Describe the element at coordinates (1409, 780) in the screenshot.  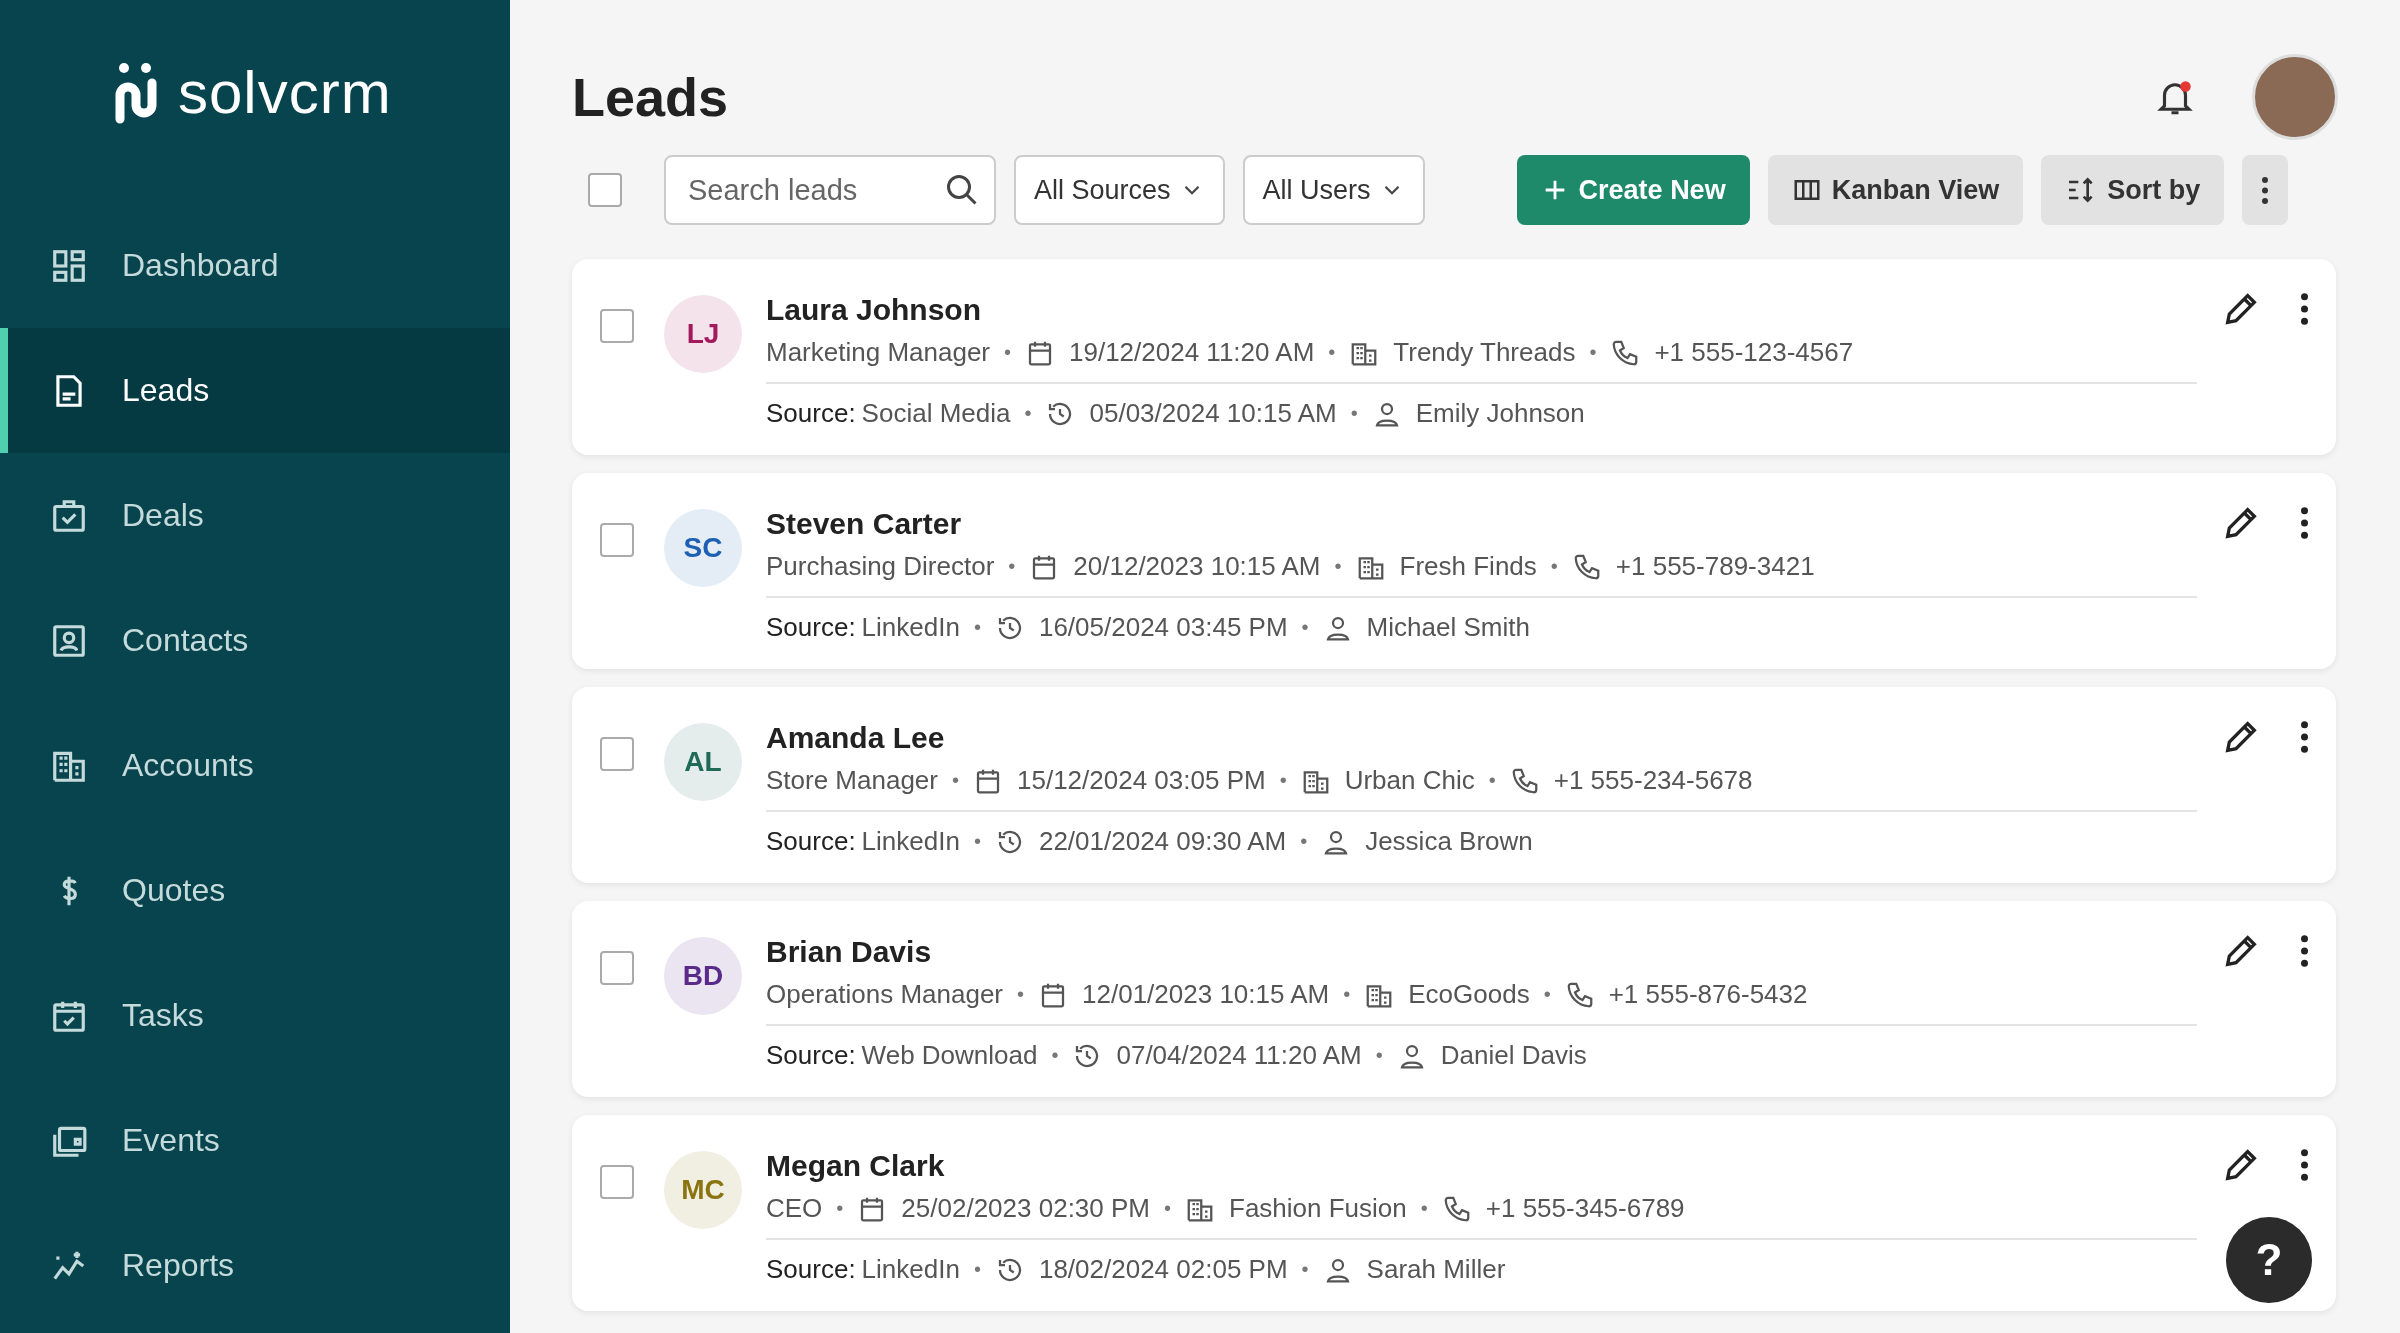
I see `company-name: Urban Chic` at that location.